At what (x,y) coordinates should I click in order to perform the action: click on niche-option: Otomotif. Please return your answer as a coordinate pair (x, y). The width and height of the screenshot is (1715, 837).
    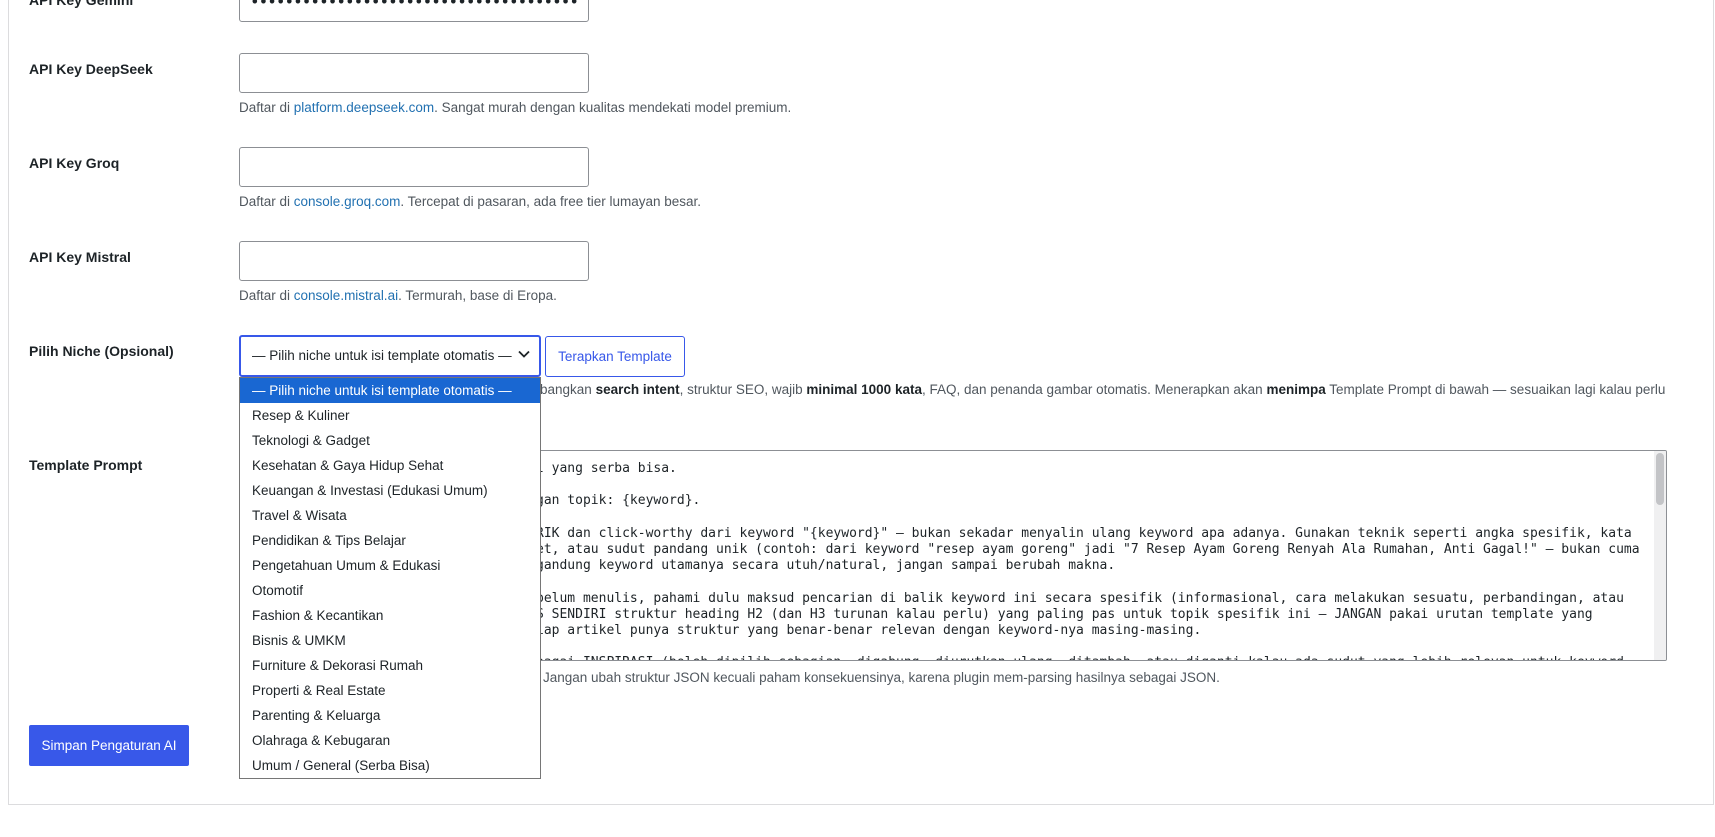
    Looking at the image, I should click on (390, 590).